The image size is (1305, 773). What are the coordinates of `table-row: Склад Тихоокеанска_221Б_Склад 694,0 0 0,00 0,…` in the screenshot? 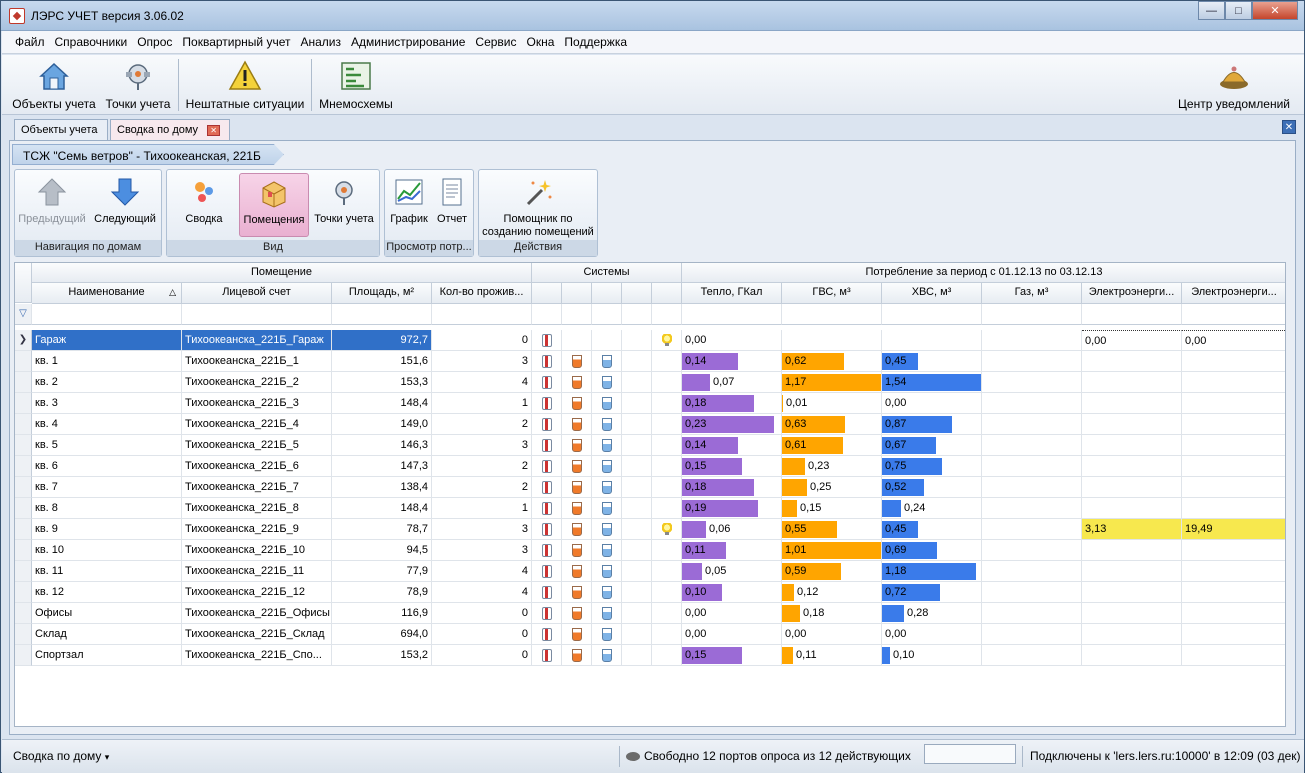 It's located at (650, 634).